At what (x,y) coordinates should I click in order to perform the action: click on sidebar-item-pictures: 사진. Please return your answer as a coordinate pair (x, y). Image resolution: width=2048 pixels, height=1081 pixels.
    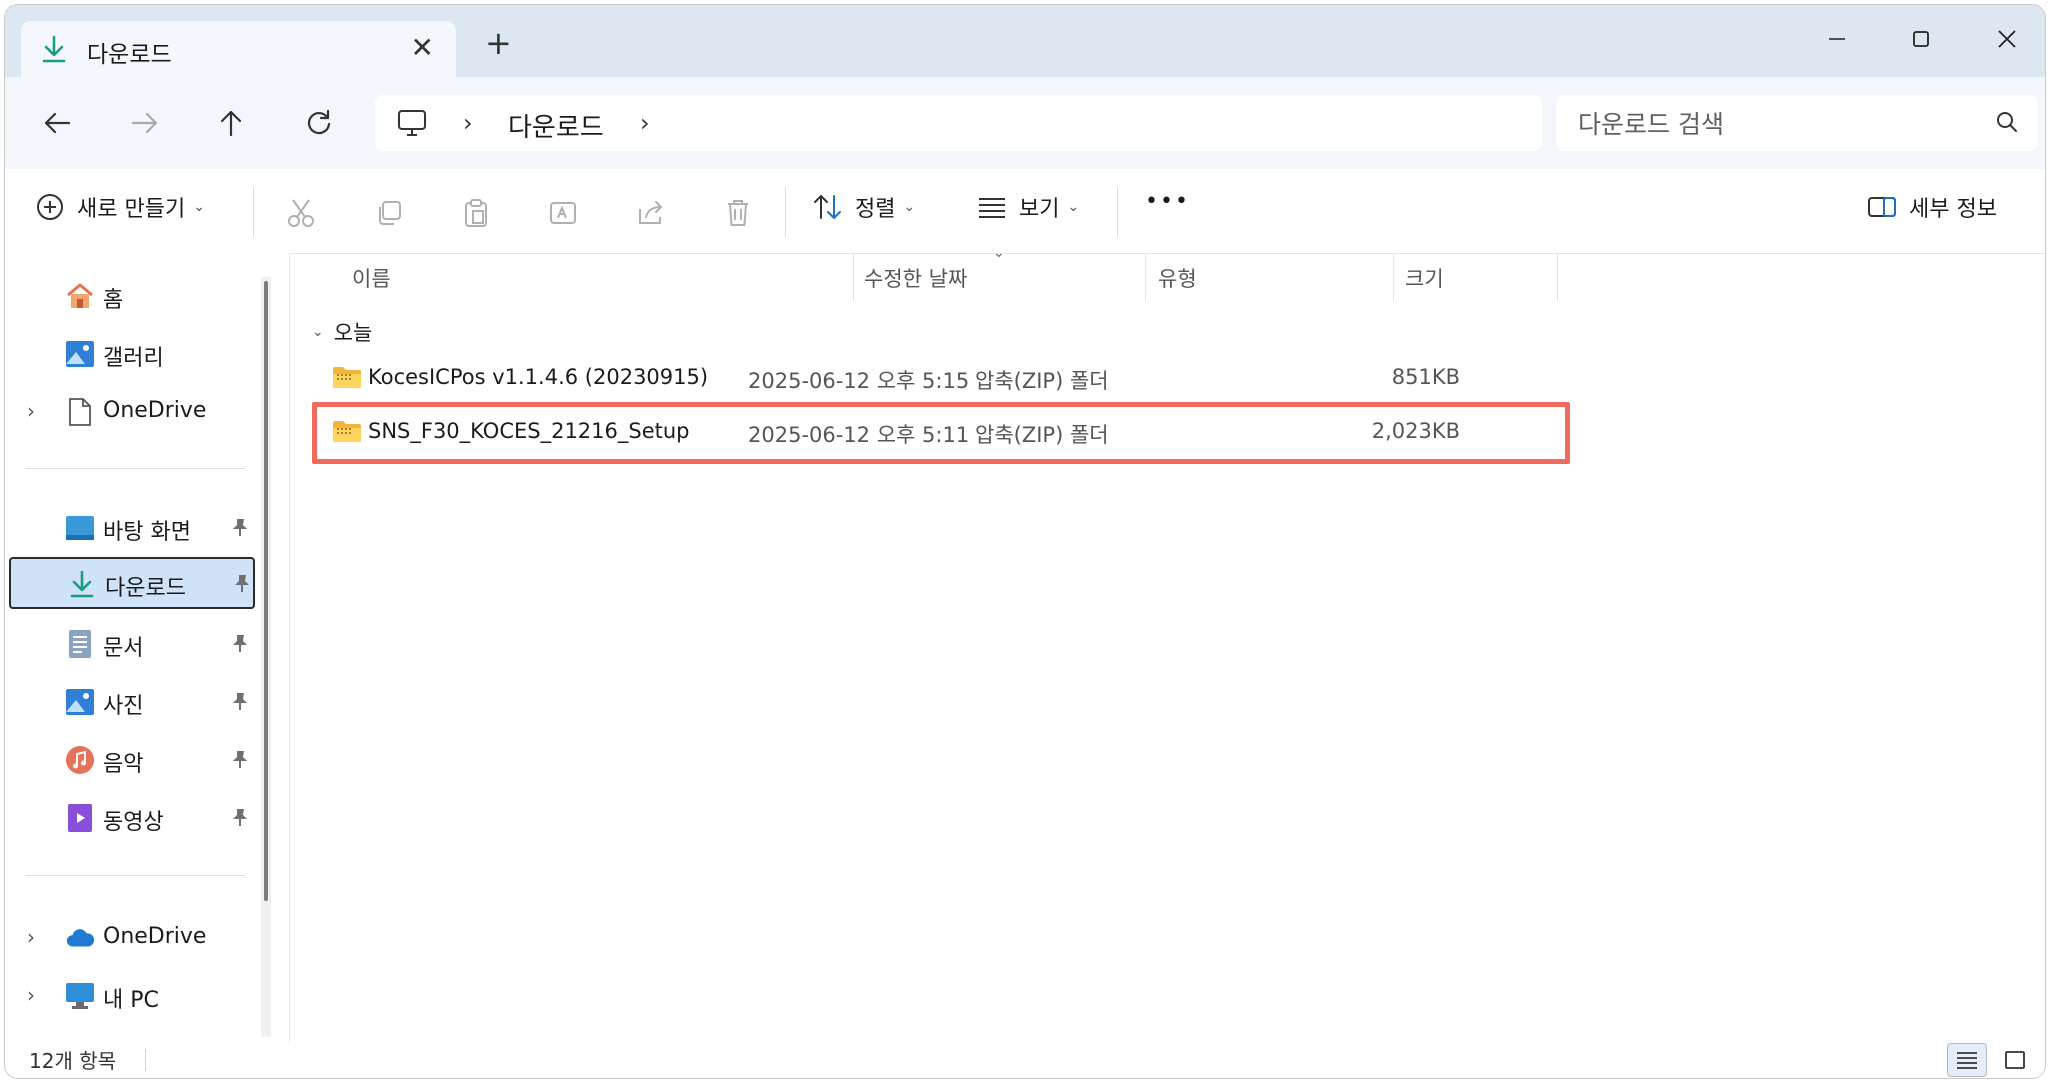
    Looking at the image, I should click on (130, 701).